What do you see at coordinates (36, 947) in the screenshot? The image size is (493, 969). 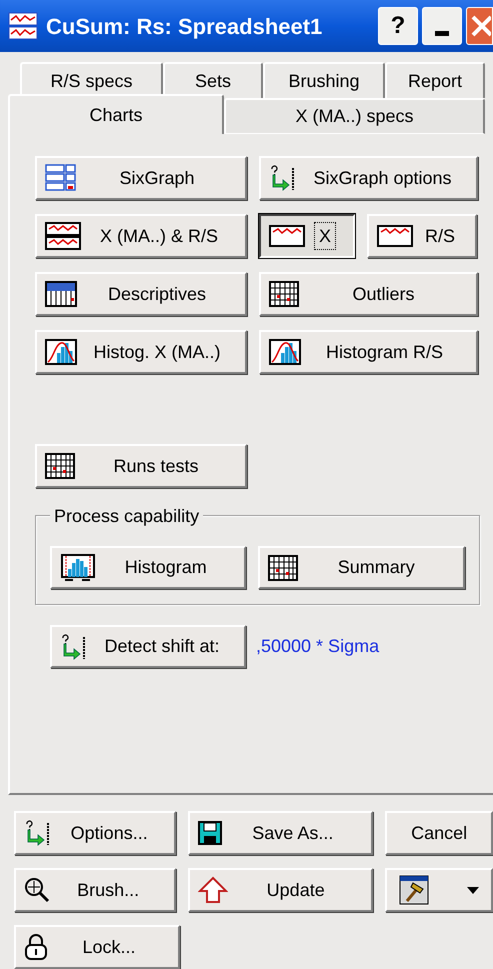 I see `lock-icon` at bounding box center [36, 947].